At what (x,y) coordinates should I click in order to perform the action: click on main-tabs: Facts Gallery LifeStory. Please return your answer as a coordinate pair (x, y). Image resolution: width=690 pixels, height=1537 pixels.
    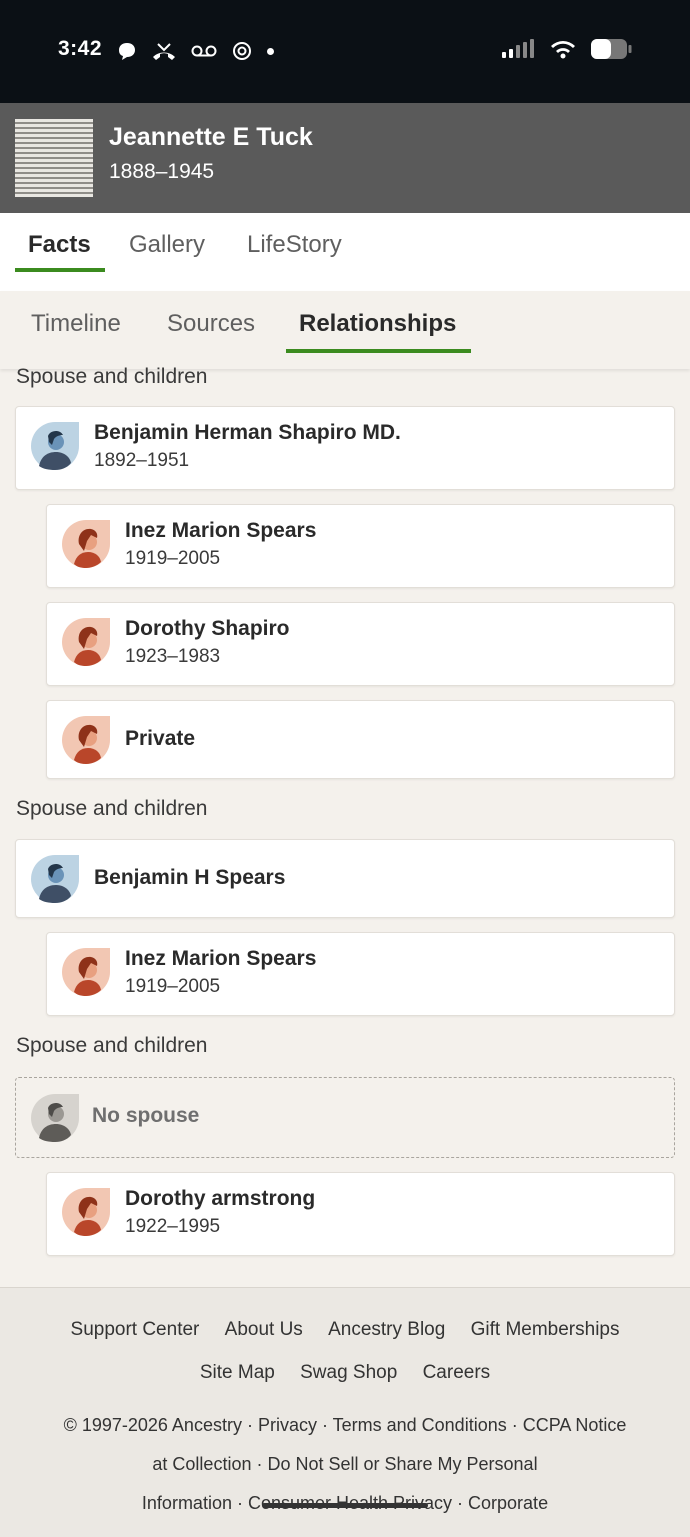
    Looking at the image, I should click on (345, 252).